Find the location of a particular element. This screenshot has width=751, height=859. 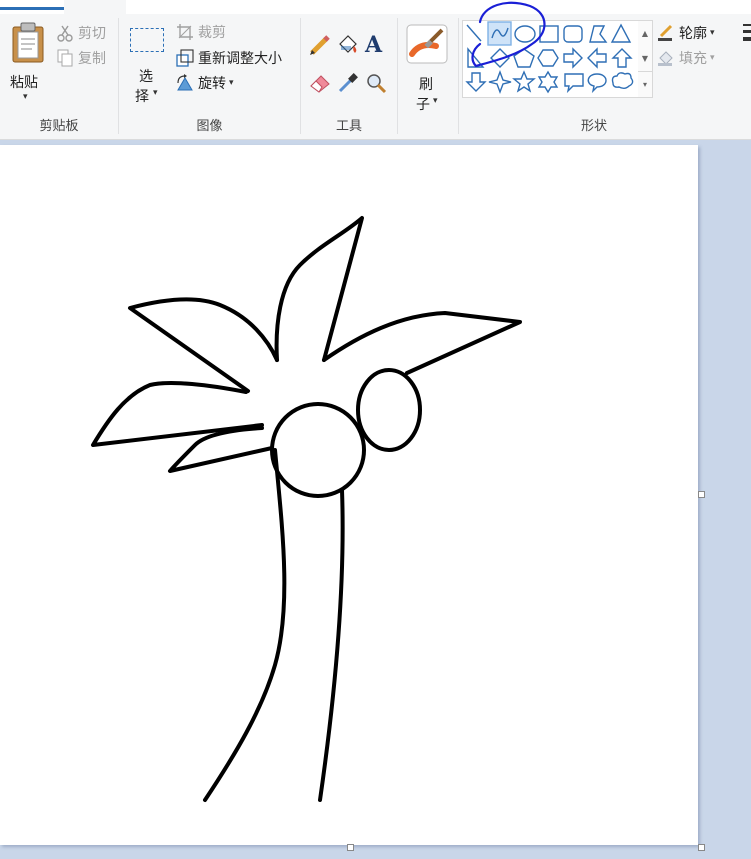

resize-icon is located at coordinates (185, 58).